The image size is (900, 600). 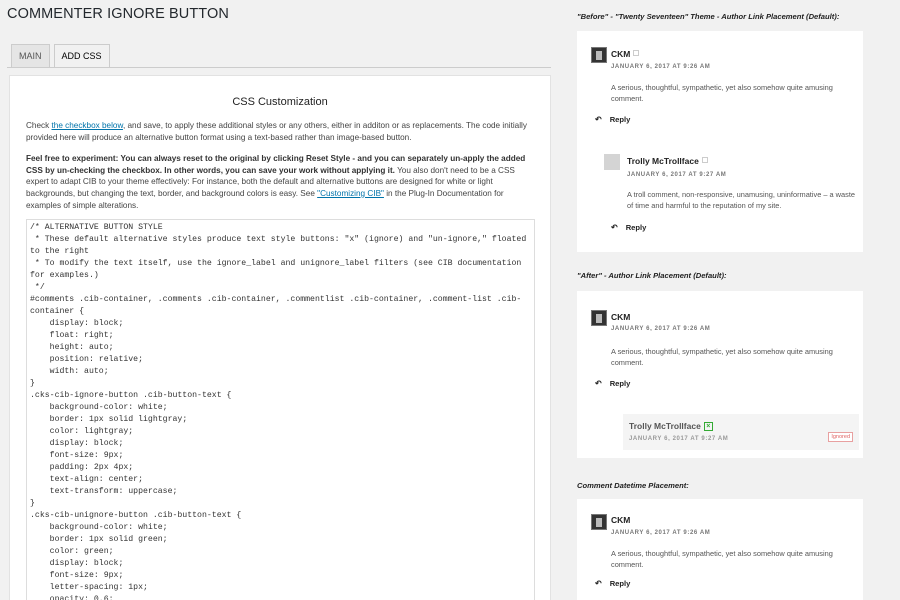 What do you see at coordinates (279, 67) in the screenshot?
I see `tab-divider` at bounding box center [279, 67].